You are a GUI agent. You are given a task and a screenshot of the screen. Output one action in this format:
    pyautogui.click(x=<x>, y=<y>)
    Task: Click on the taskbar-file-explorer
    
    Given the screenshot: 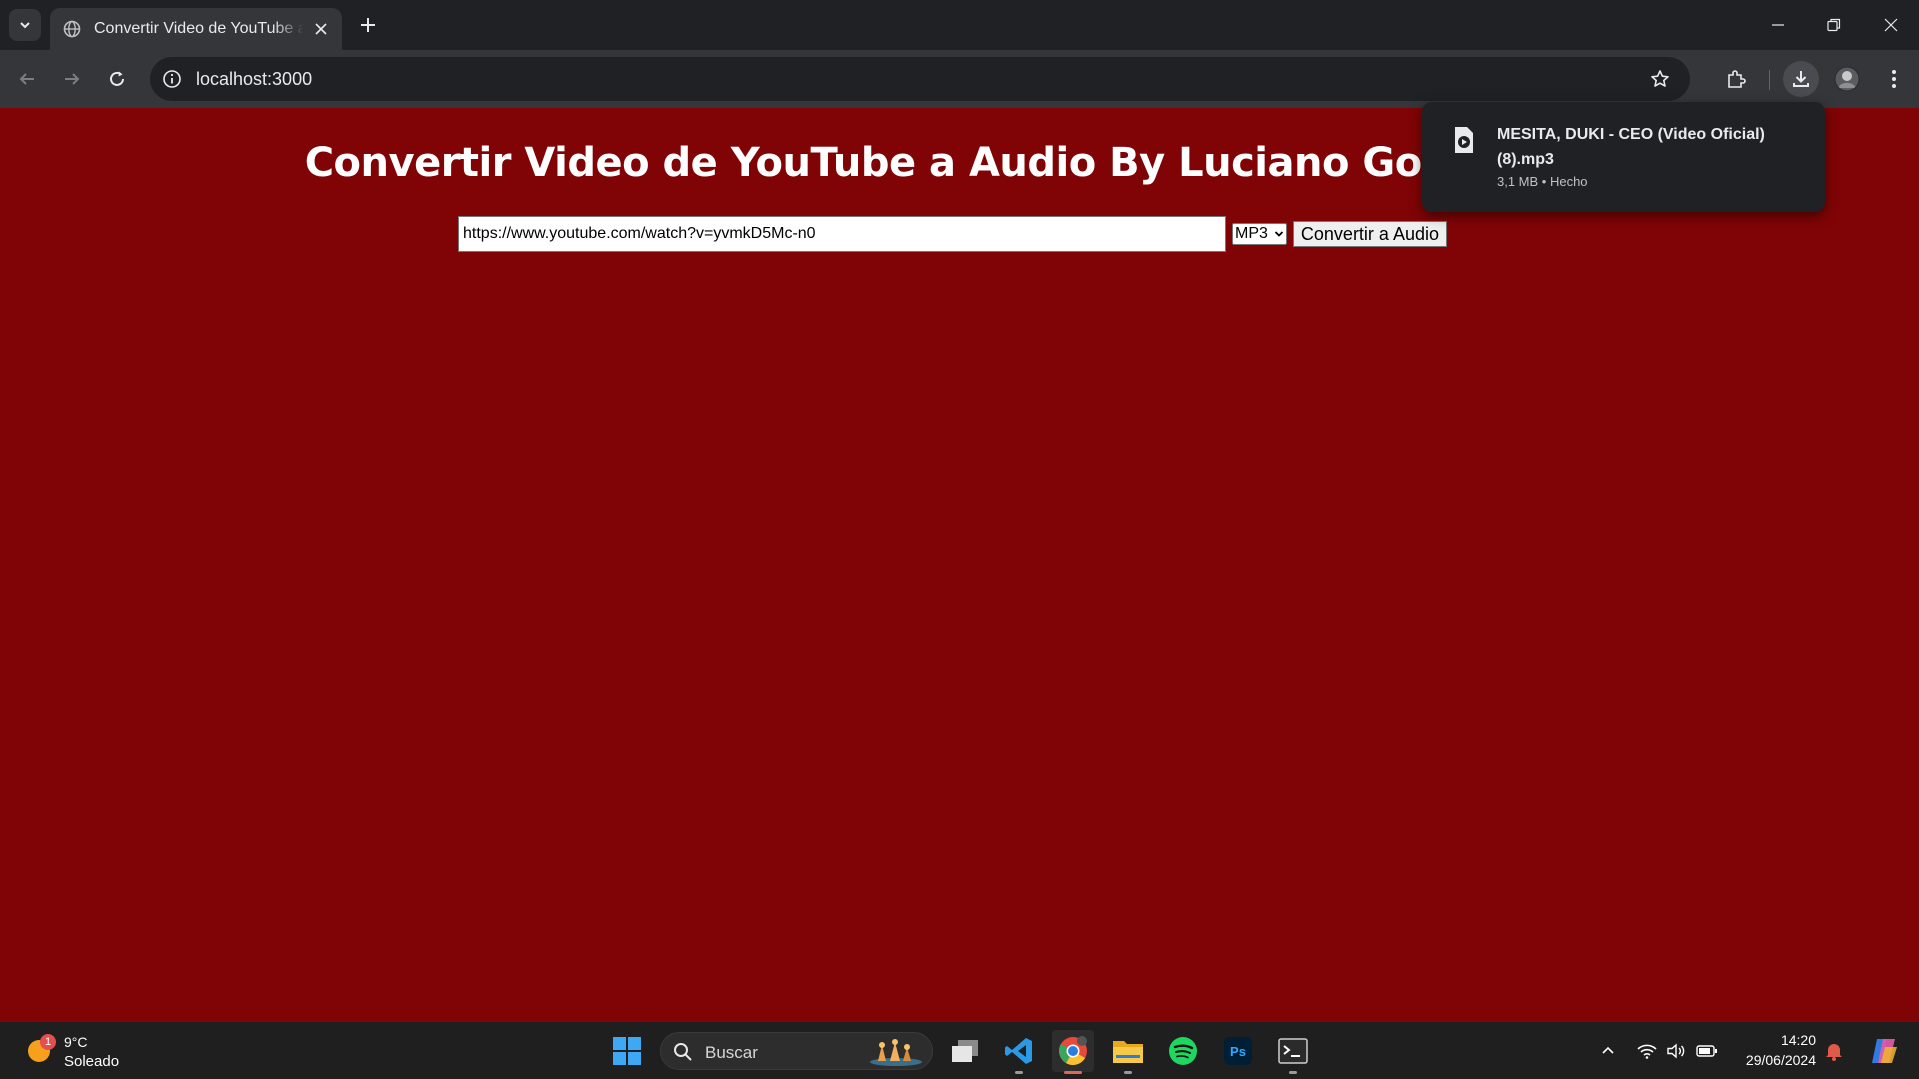 What is the action you would take?
    pyautogui.click(x=1128, y=1052)
    